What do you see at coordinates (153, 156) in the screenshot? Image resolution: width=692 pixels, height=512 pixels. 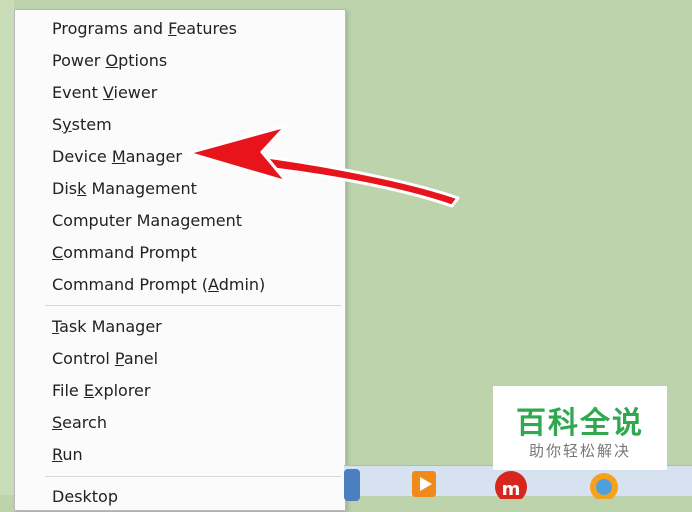 I see `menu-item-label: anager` at bounding box center [153, 156].